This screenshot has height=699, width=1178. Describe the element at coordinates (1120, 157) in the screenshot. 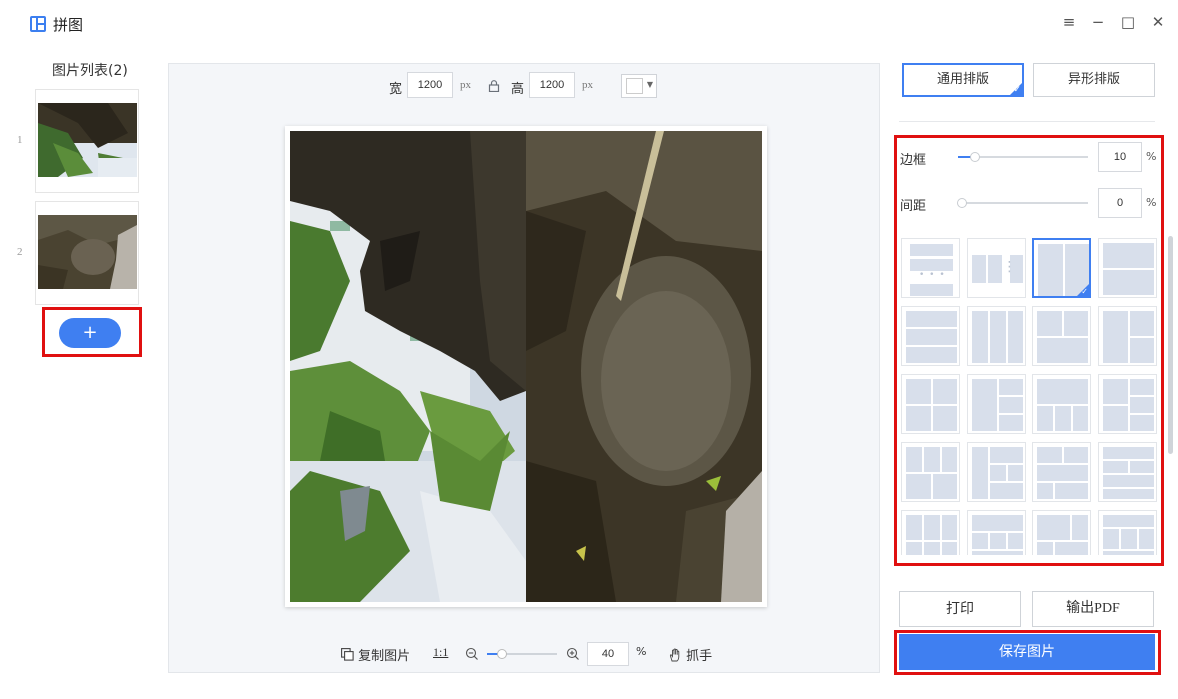

I see `border-input: 10` at that location.